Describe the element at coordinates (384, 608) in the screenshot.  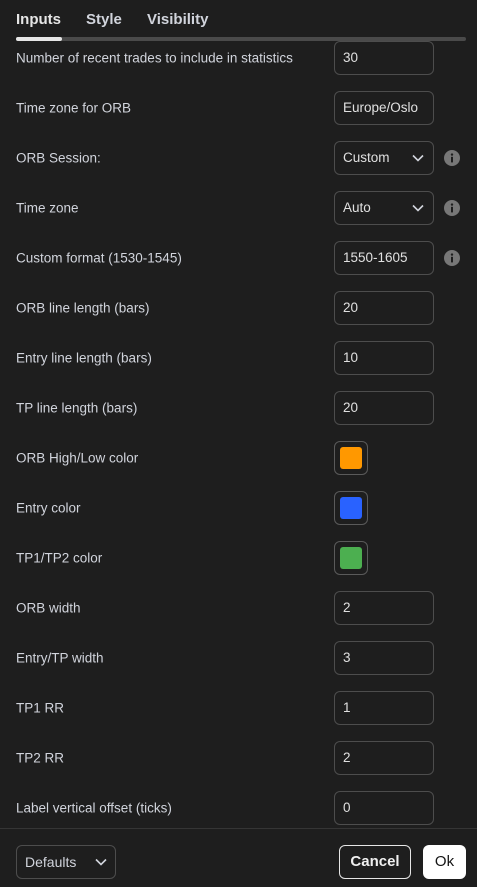
I see `orb-width-input: 2` at that location.